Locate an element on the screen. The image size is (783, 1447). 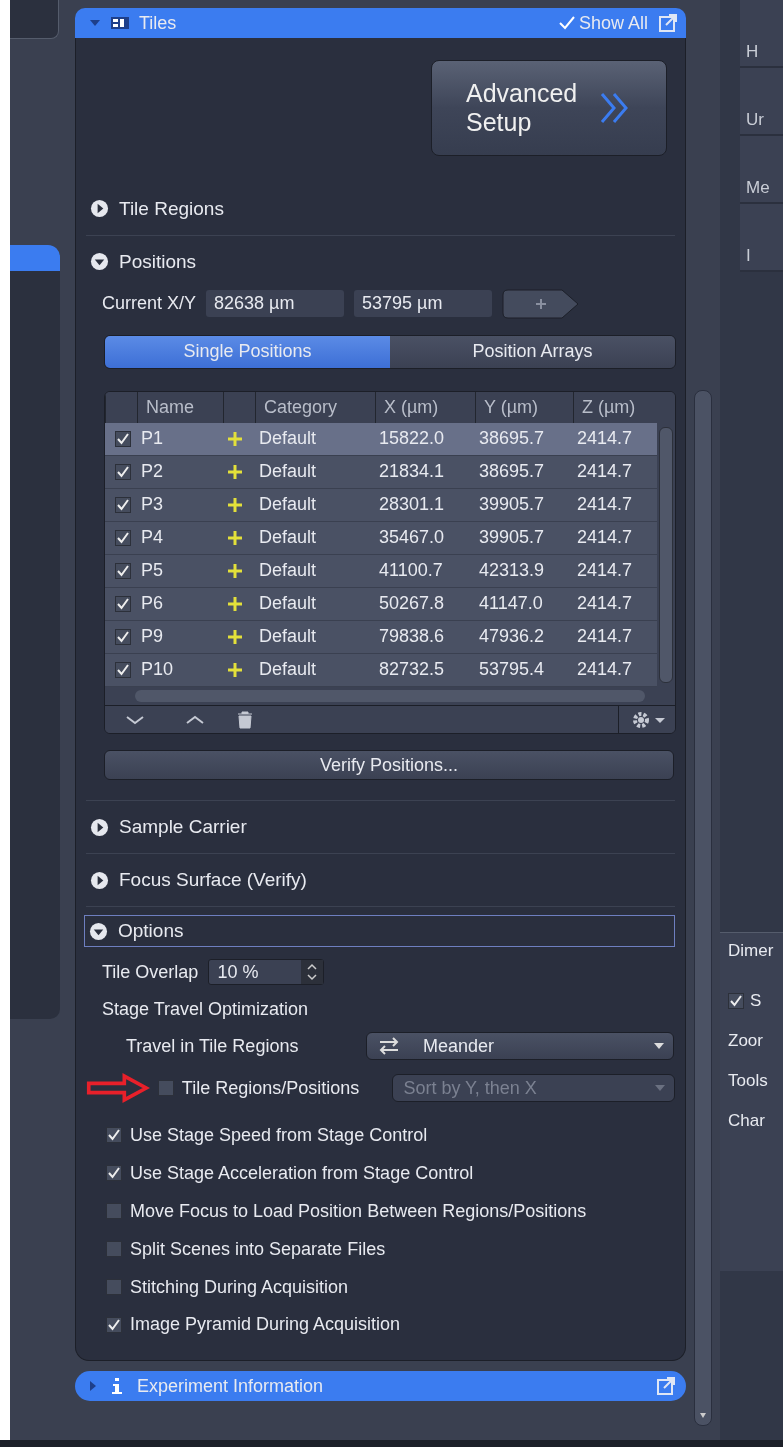
column-header: Category is located at coordinates (315, 407).